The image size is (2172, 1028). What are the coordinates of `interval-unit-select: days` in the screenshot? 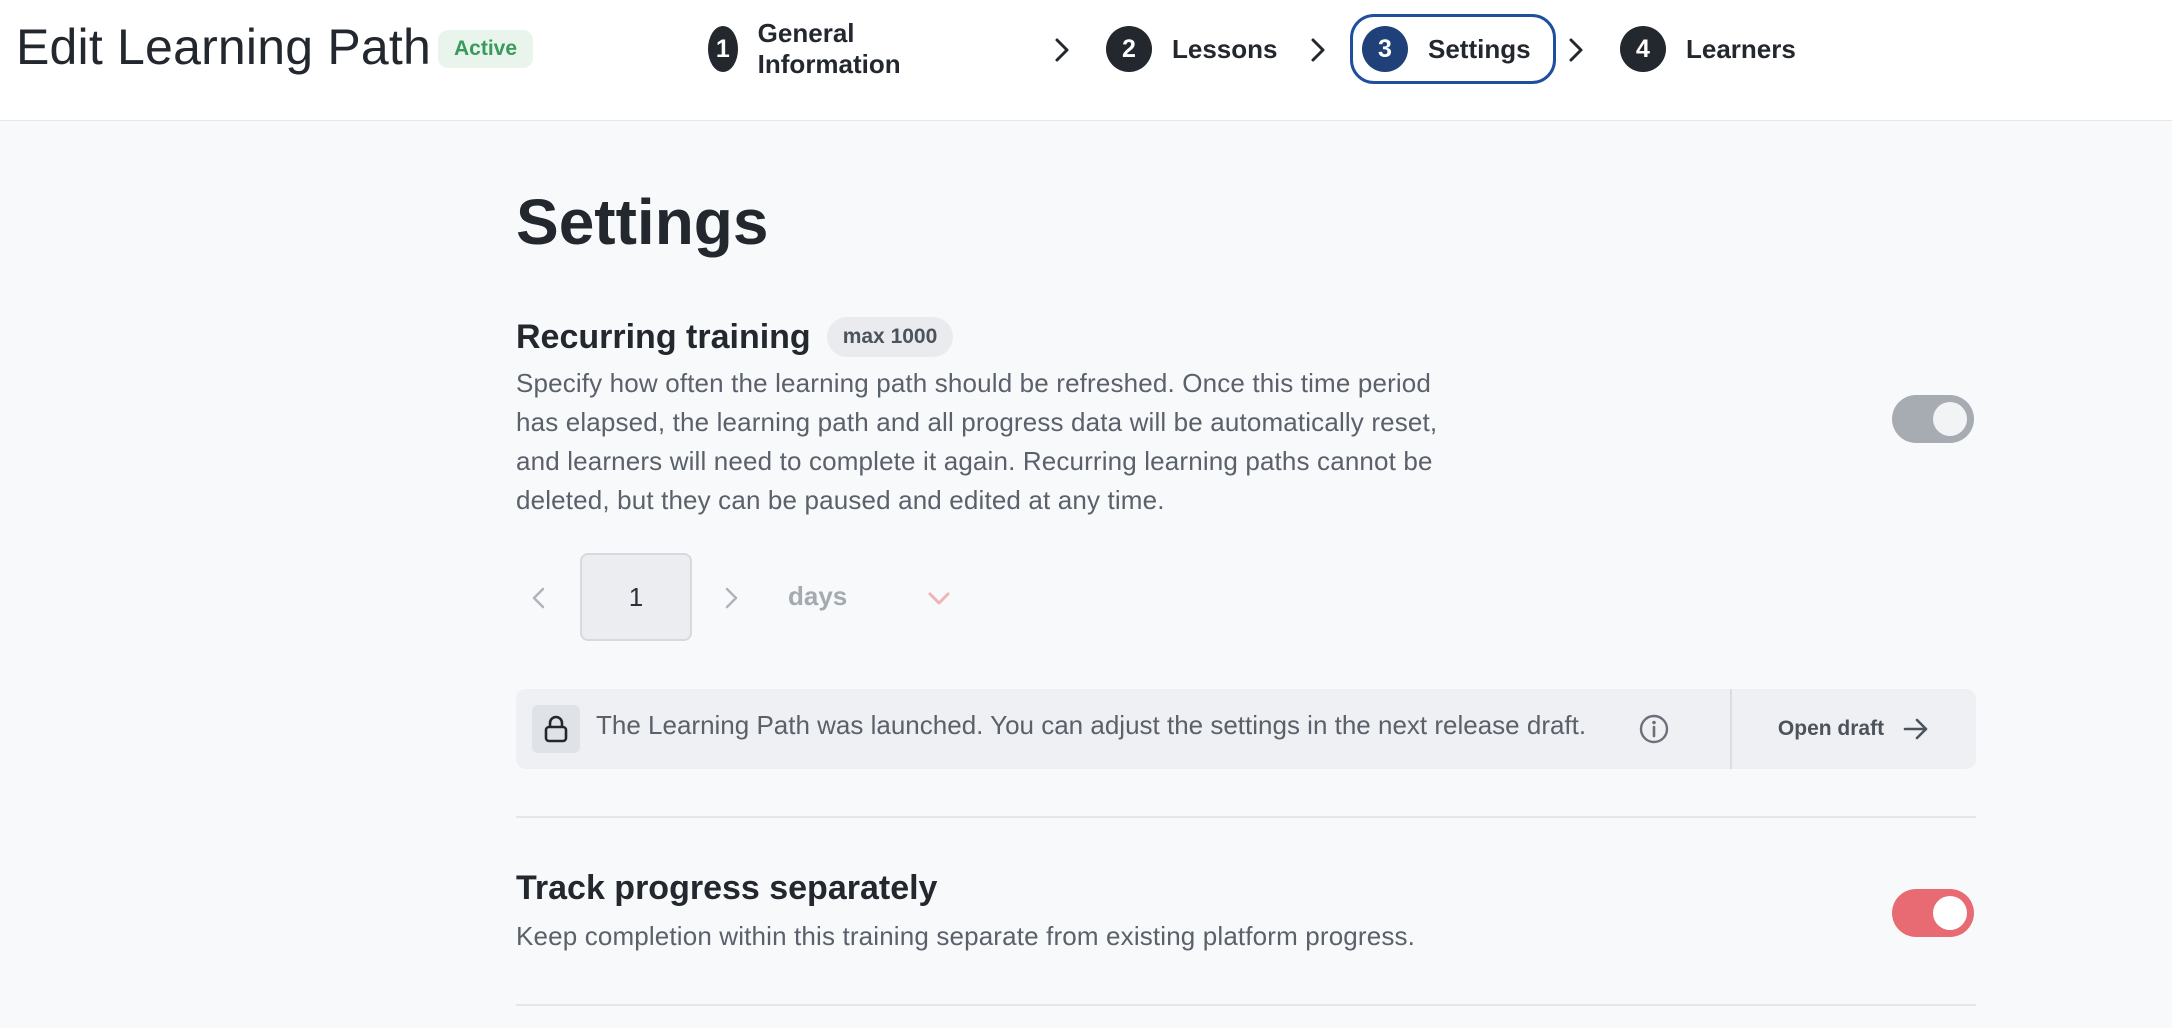 It's located at (817, 596).